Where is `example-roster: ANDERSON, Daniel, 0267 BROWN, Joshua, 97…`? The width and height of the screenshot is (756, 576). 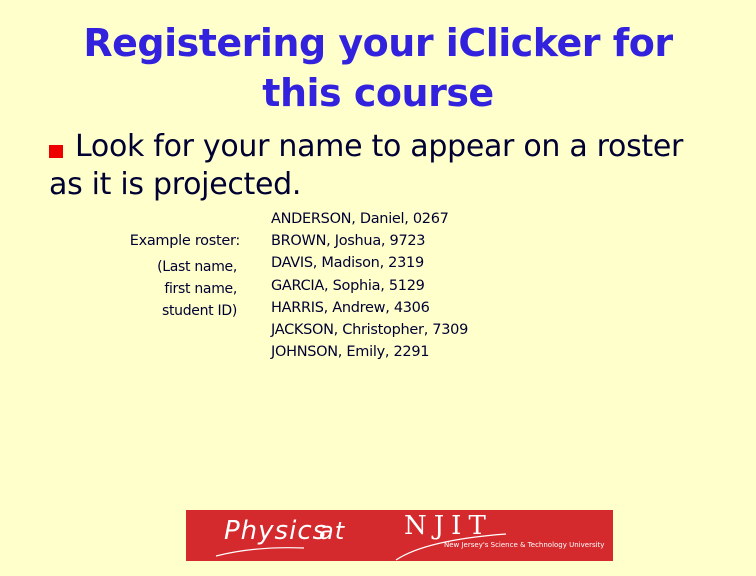
example-roster: ANDERSON, Daniel, 0267 BROWN, Joshua, 97… is located at coordinates (369, 285).